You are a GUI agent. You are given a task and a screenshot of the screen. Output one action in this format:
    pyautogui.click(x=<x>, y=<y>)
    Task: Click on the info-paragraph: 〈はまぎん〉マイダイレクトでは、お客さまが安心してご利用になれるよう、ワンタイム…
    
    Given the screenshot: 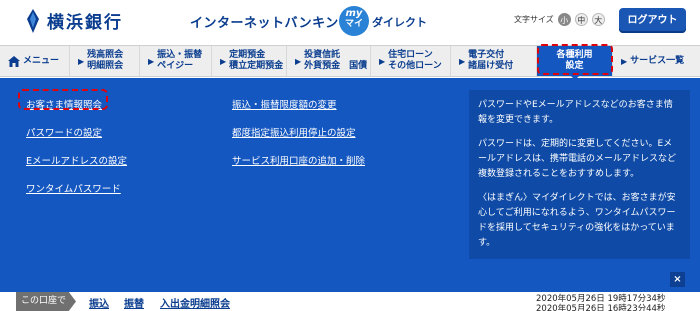 What is the action you would take?
    pyautogui.click(x=577, y=220)
    